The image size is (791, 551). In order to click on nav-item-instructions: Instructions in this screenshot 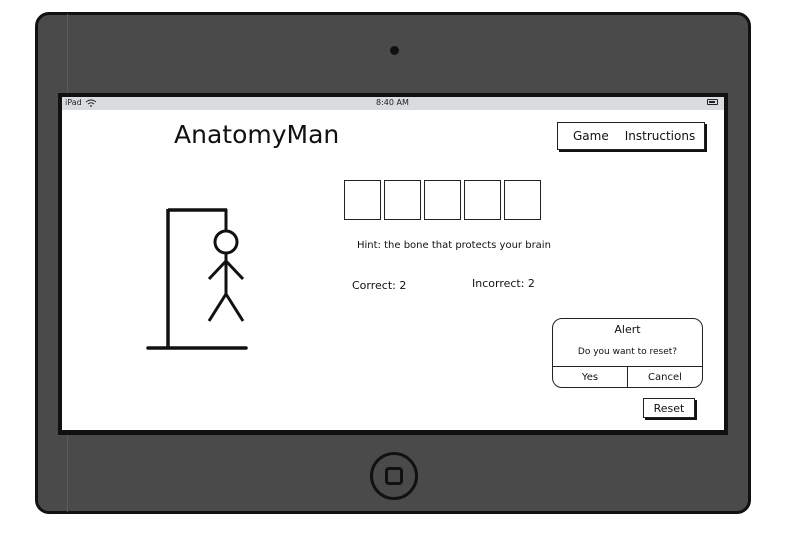, I will do `click(660, 136)`.